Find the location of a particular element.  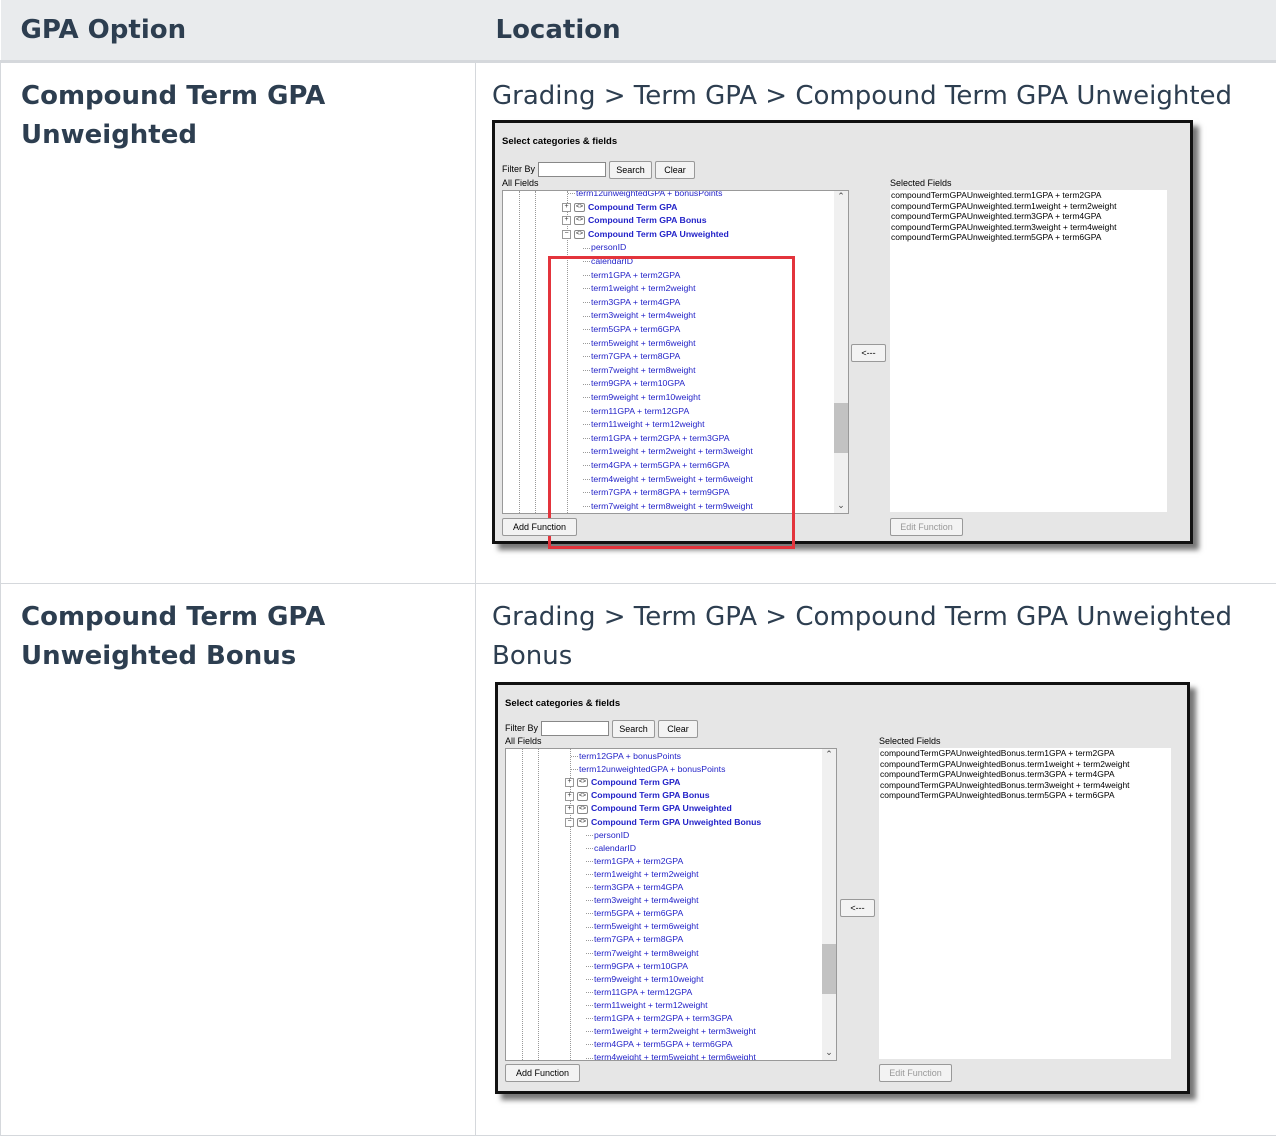

tree-field: term3GPA + term4GPA is located at coordinates (634, 887).